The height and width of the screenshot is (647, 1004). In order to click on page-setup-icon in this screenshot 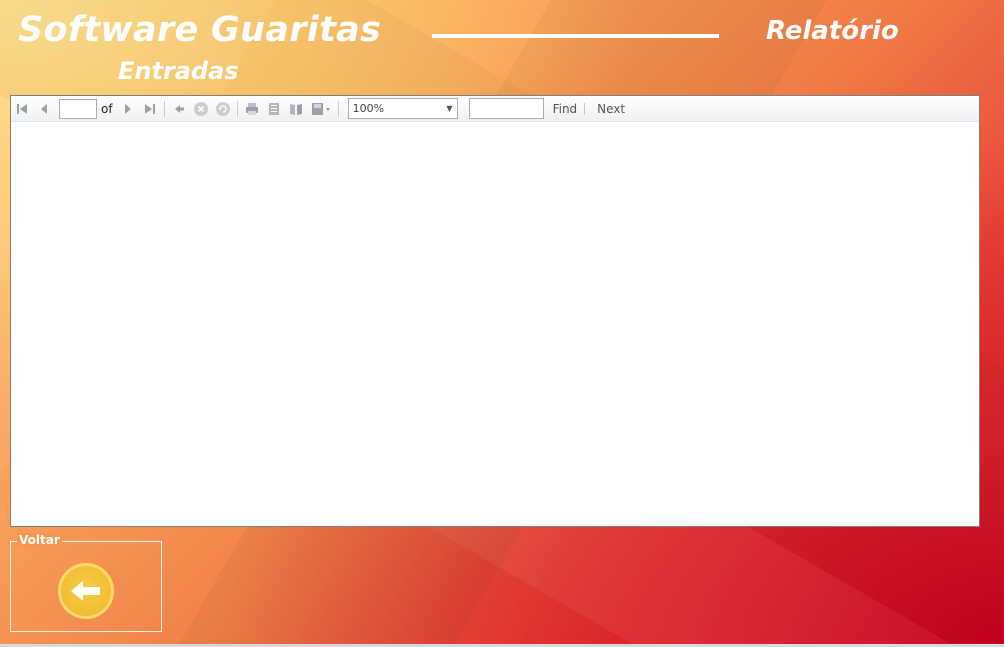, I will do `click(296, 109)`.